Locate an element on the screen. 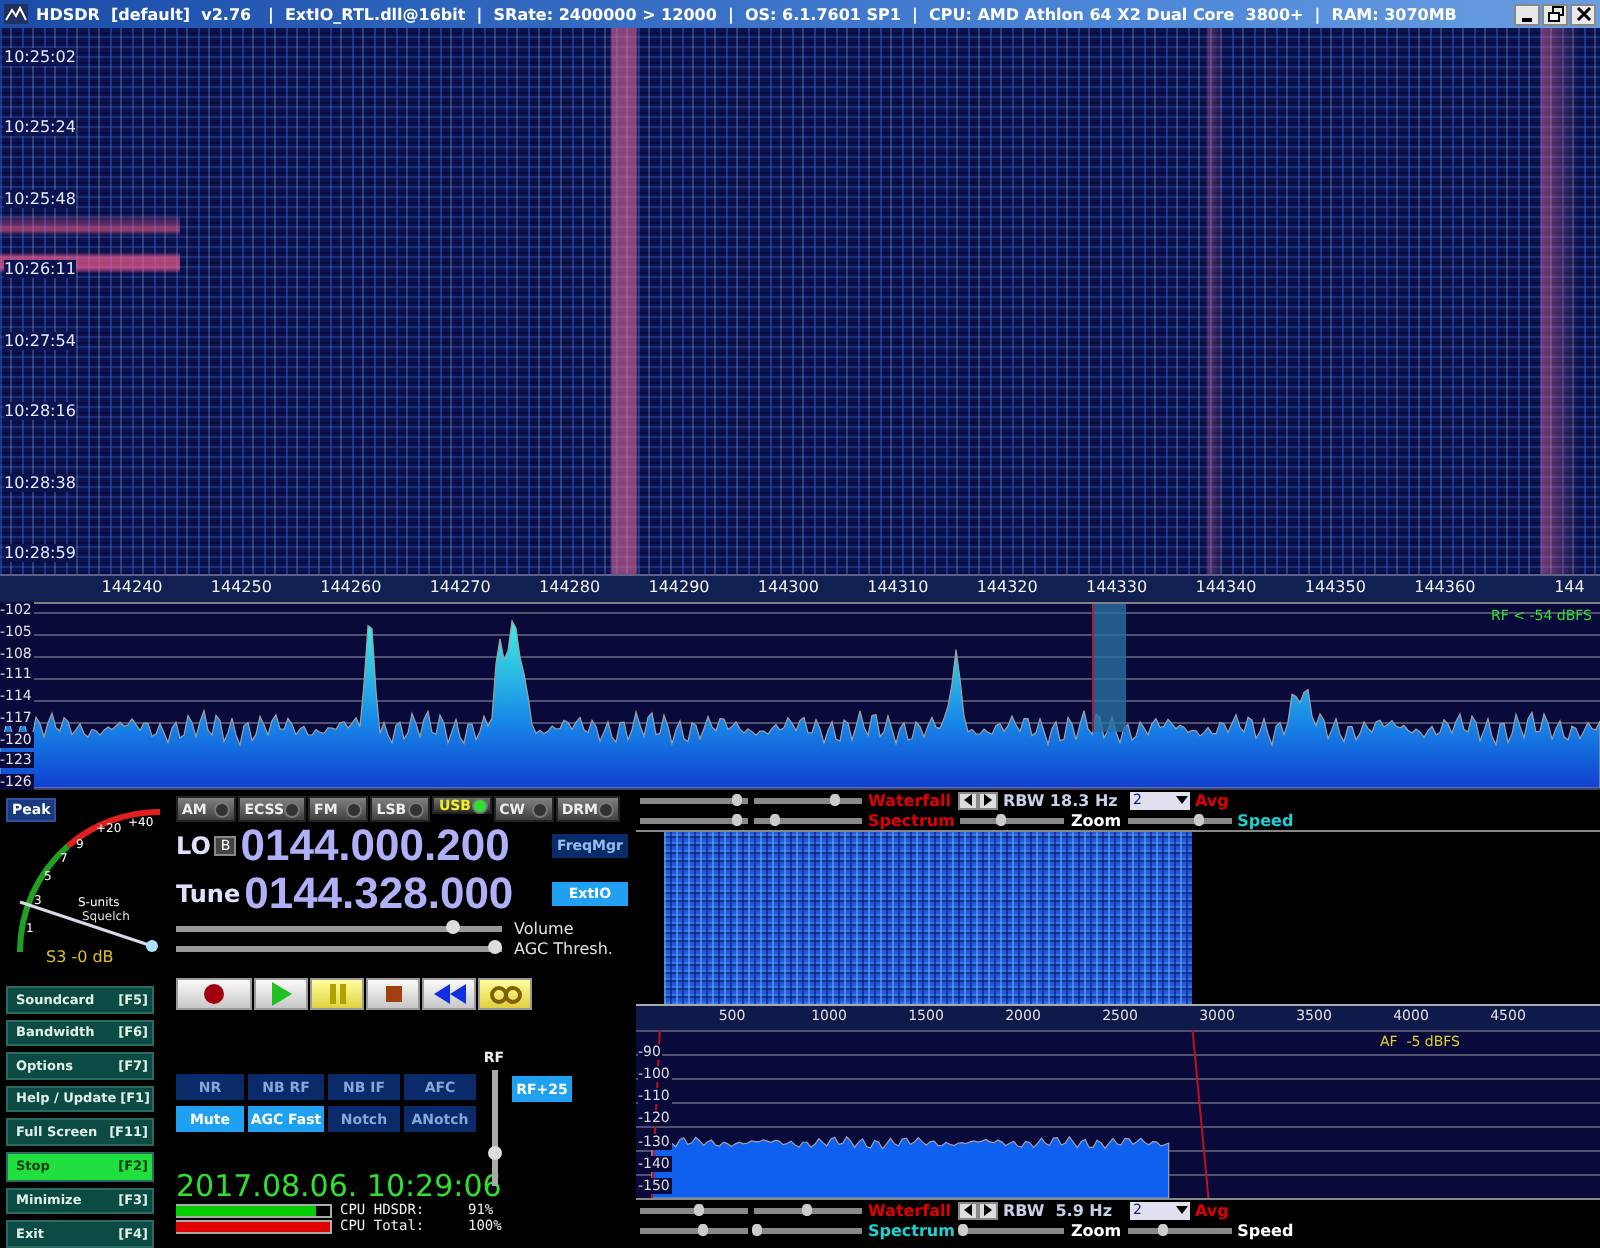 This screenshot has height=1248, width=1600. frequency-label: 144280 is located at coordinates (570, 587).